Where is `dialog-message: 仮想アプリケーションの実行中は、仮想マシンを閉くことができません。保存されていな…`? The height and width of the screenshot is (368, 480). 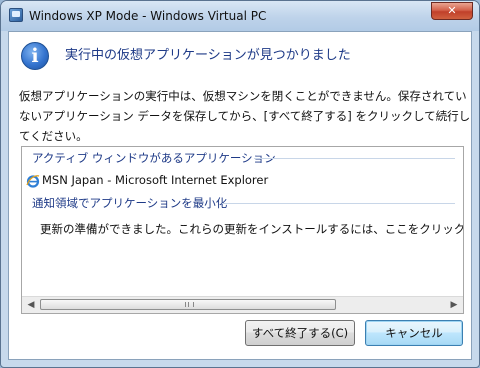
dialog-message: 仮想アプリケーションの実行中は、仮想マシンを閉くことができません。保存されていな… is located at coordinates (245, 116).